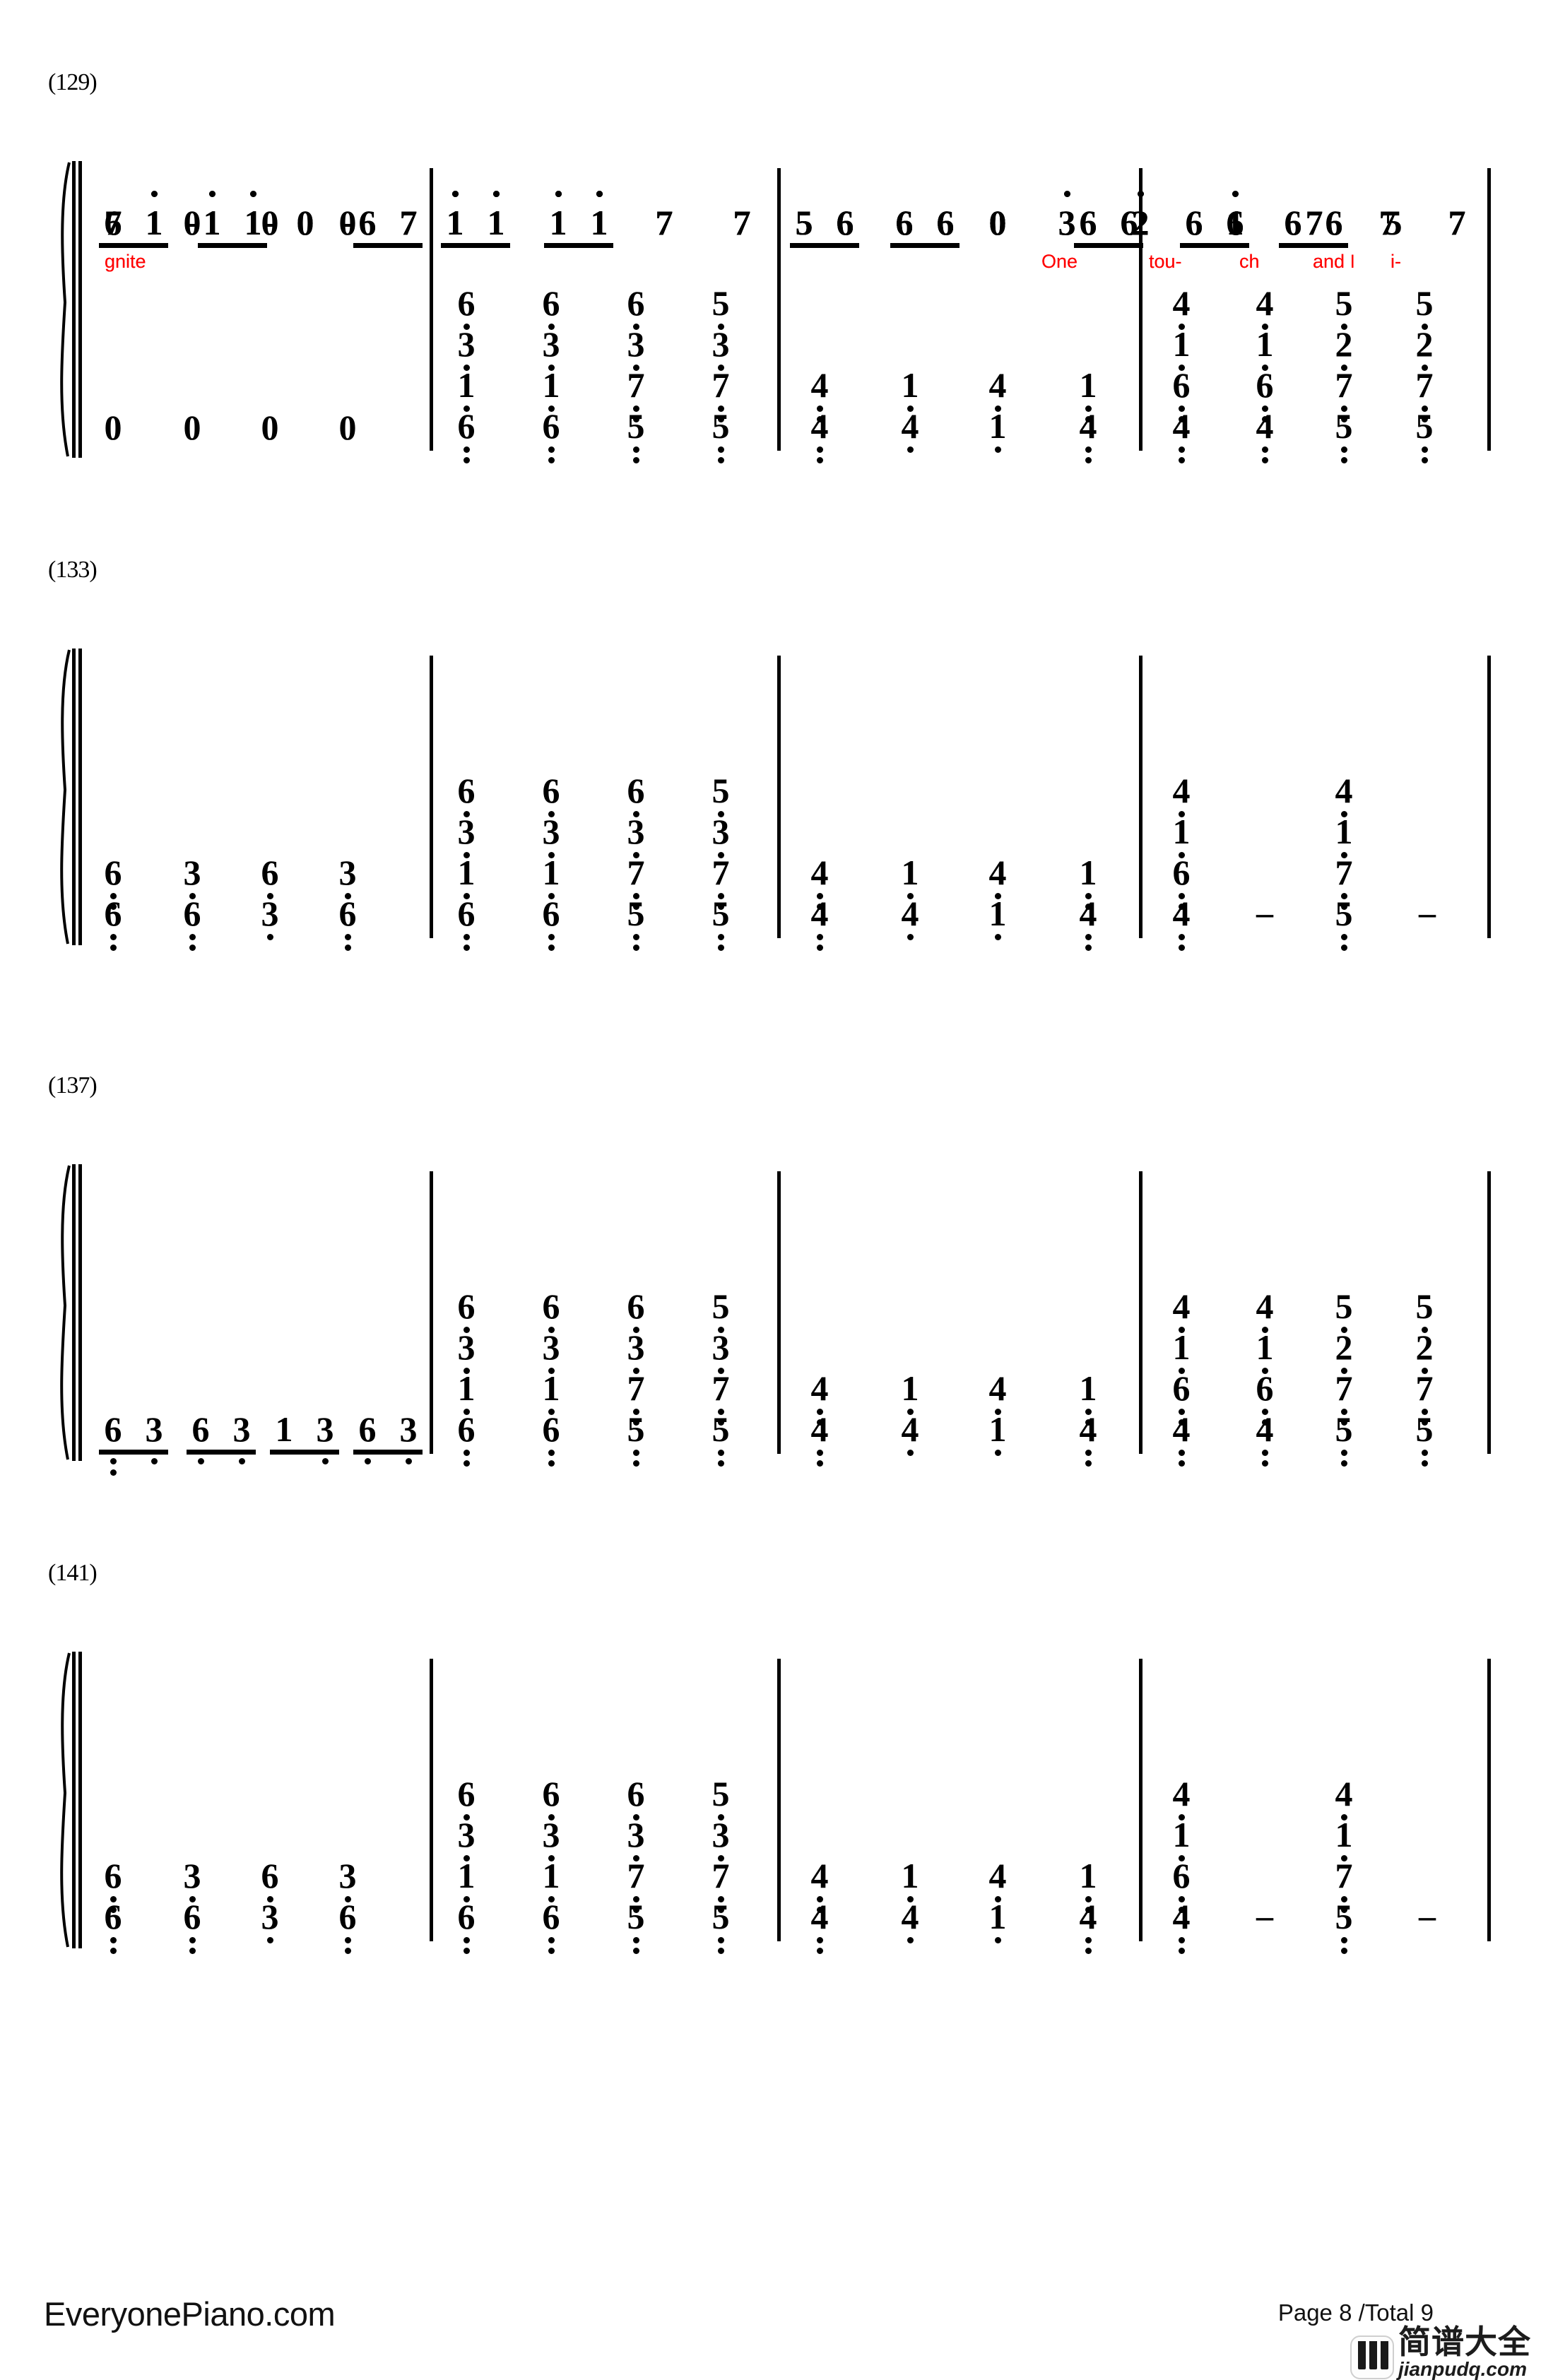  Describe the element at coordinates (190, 2314) in the screenshot. I see `footer-site-label: EveryonePiano.com` at that location.